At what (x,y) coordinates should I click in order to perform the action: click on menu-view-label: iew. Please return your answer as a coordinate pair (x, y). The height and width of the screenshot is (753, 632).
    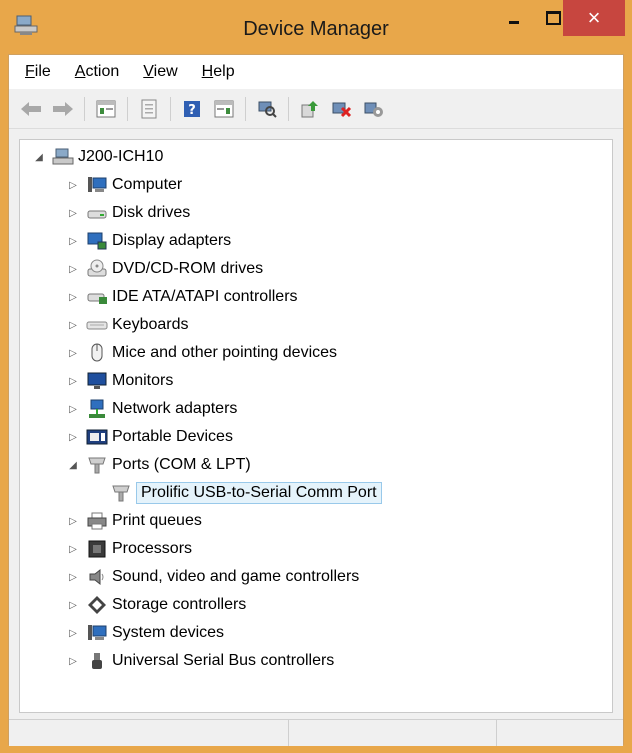
    Looking at the image, I should click on (165, 71).